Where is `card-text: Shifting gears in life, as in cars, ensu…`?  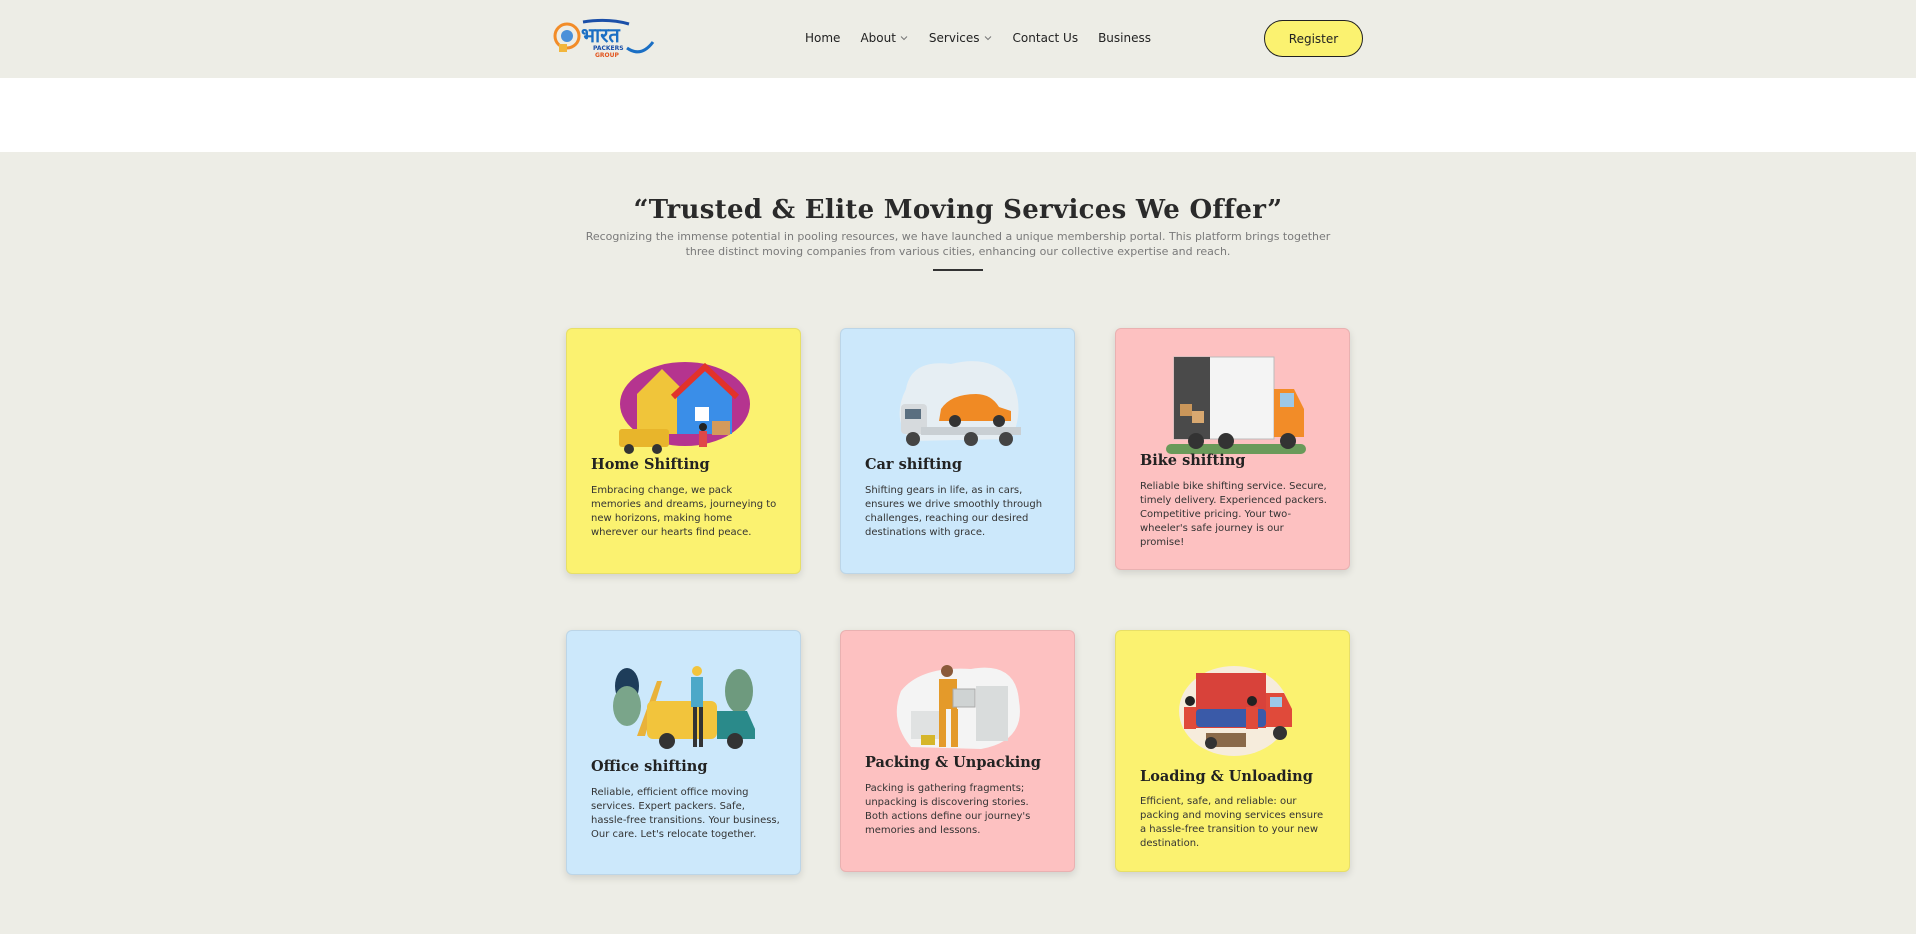 card-text: Shifting gears in life, as in cars, ensu… is located at coordinates (954, 511).